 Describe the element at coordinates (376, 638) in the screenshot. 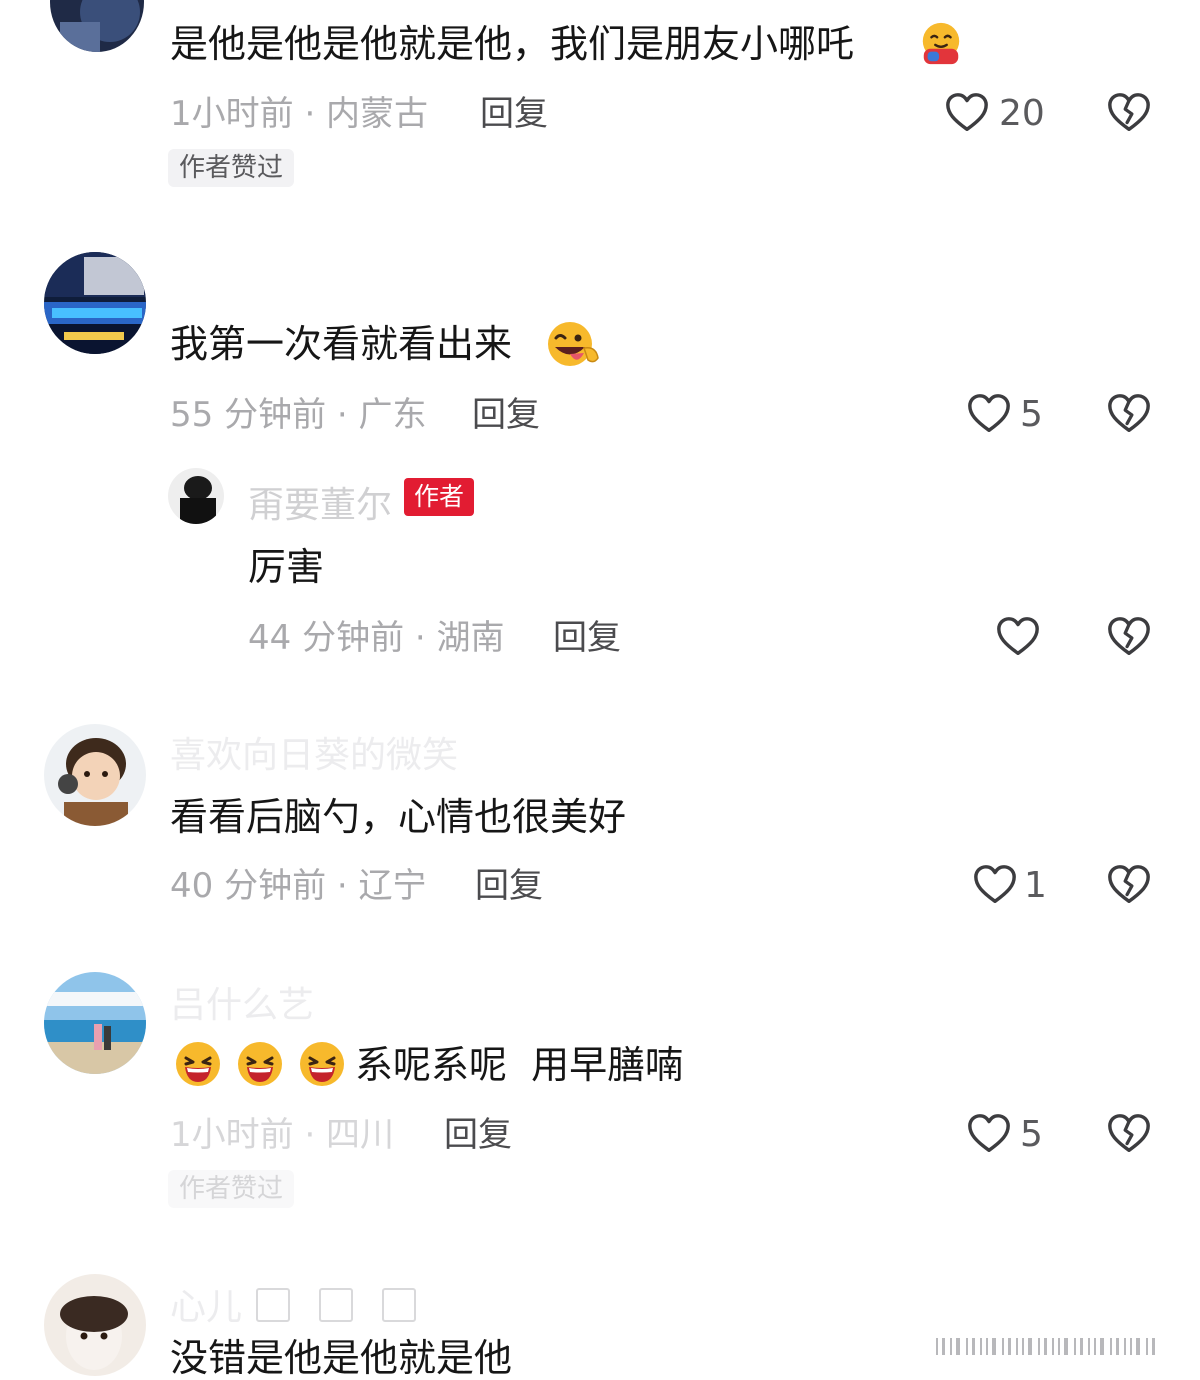

I see `reply-meta: 44 分钟前 · 湖南` at that location.